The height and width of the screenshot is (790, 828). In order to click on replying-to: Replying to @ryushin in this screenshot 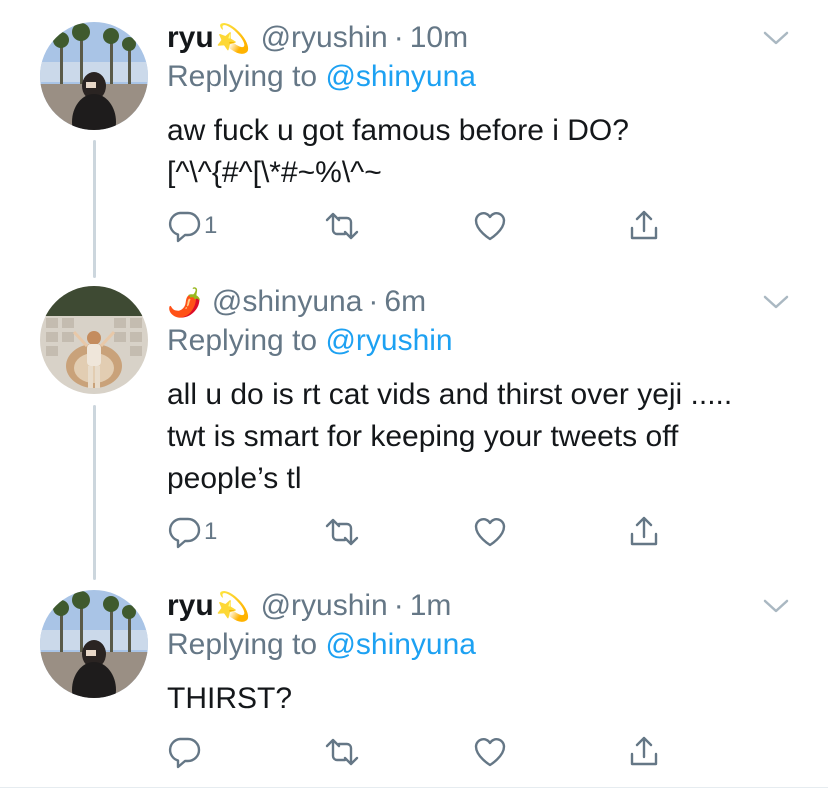, I will do `click(310, 341)`.